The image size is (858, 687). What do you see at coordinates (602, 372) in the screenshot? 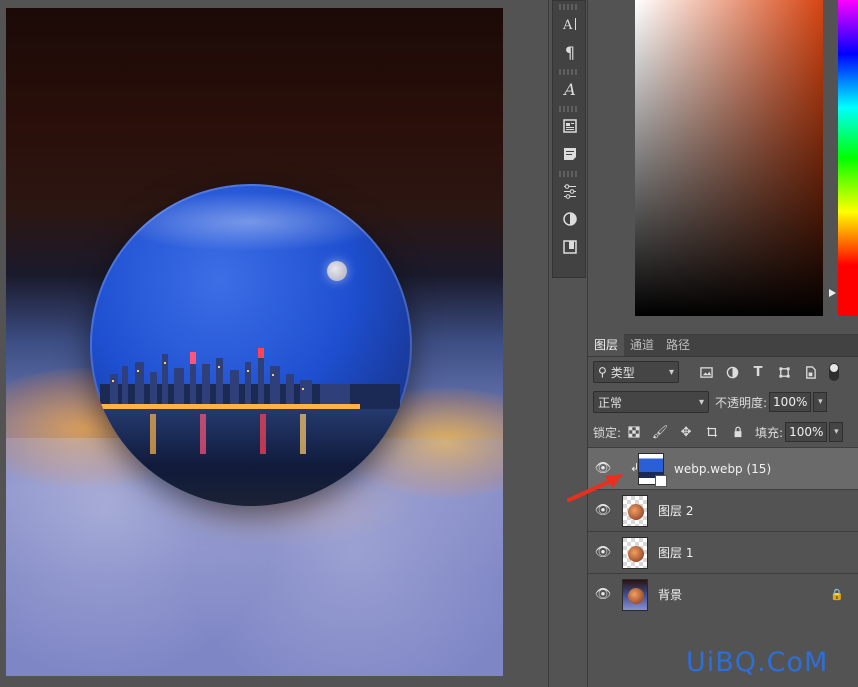
I see `search-icon: ⚲` at bounding box center [602, 372].